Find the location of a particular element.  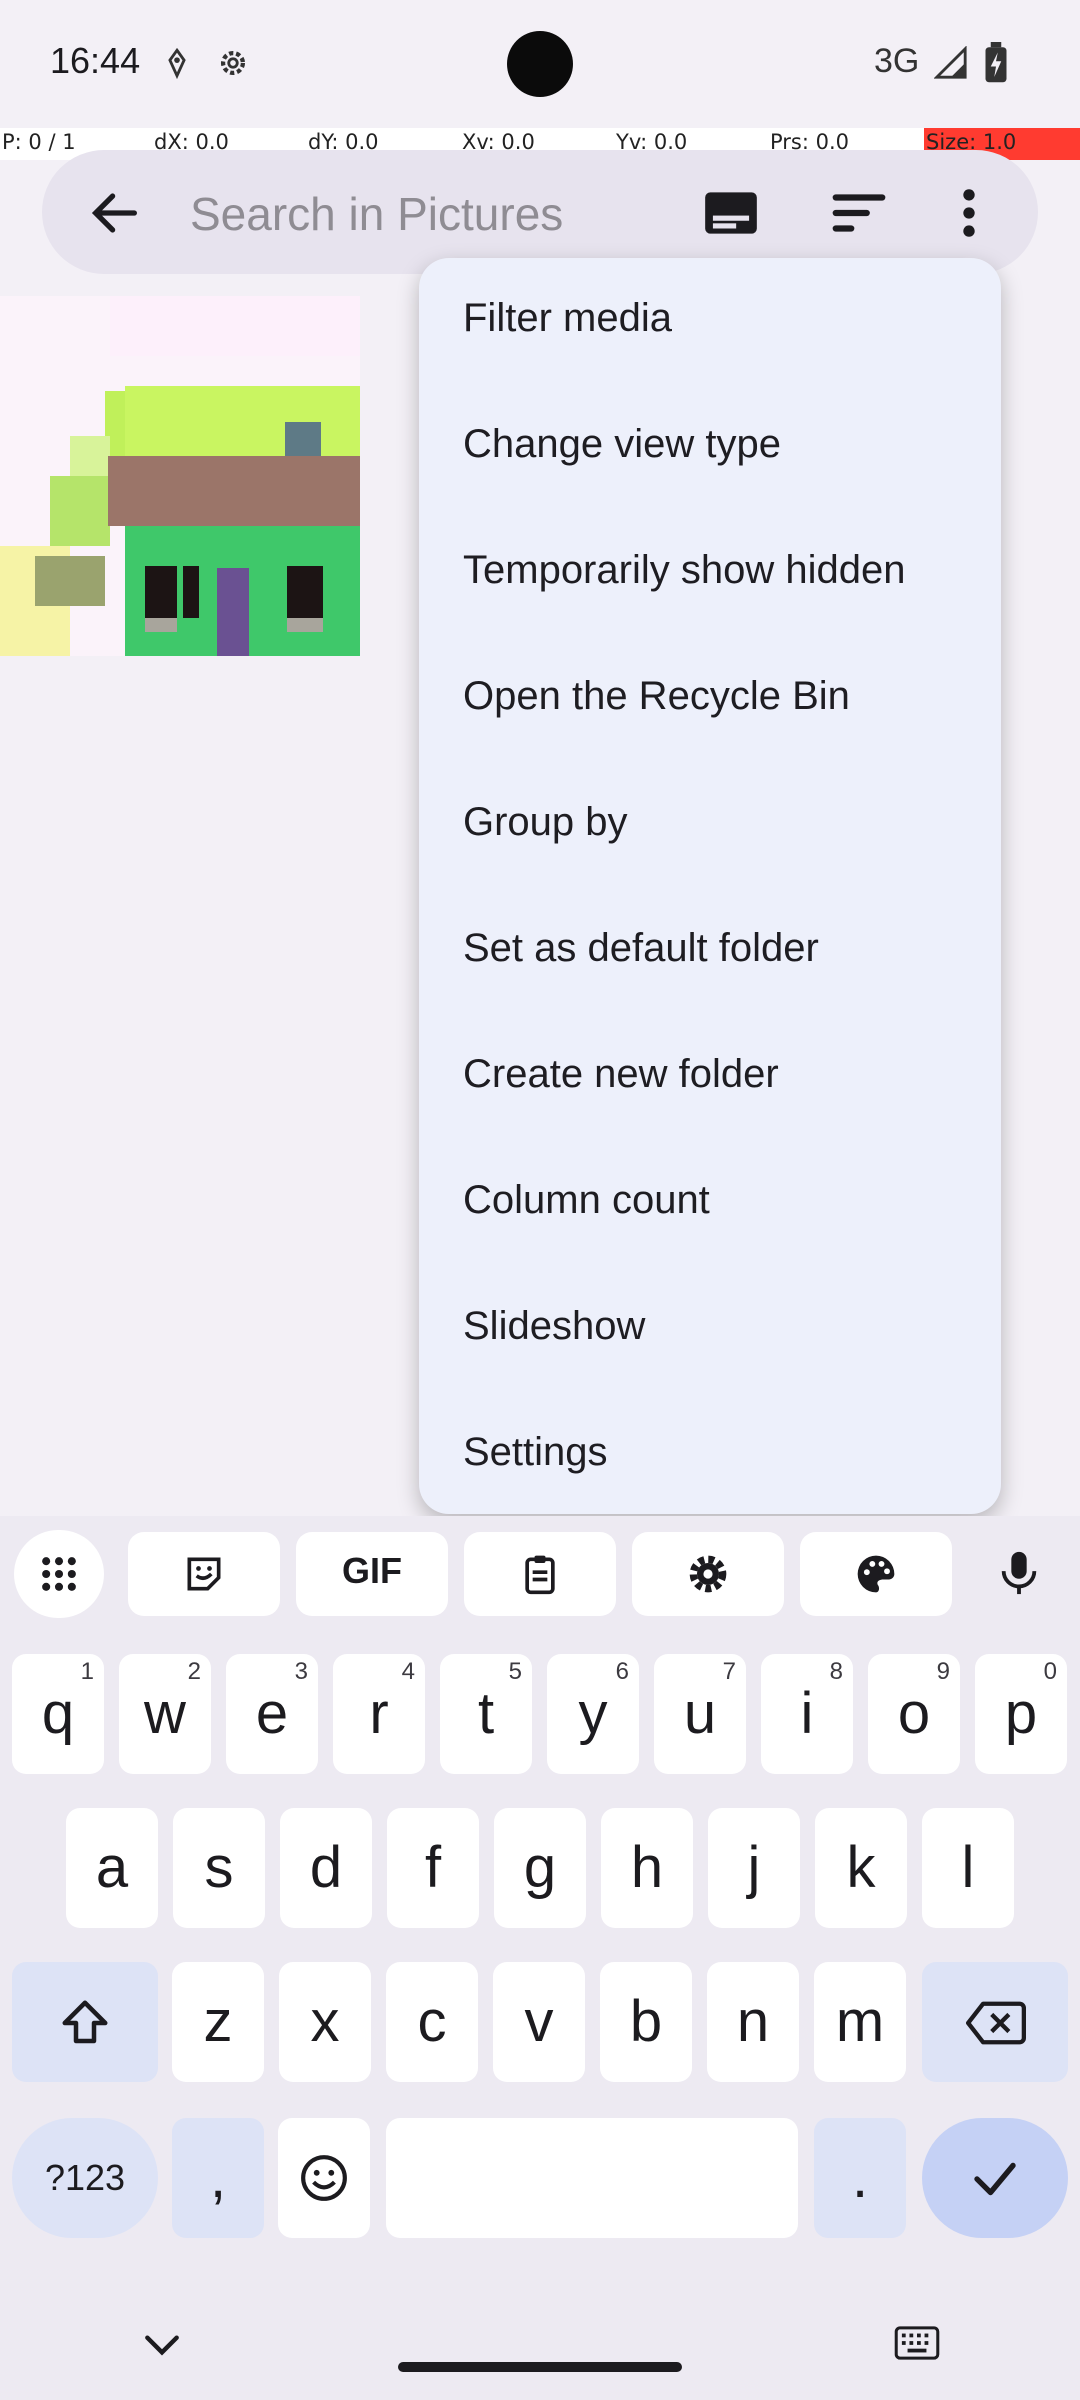

key-v: v is located at coordinates (539, 2022).